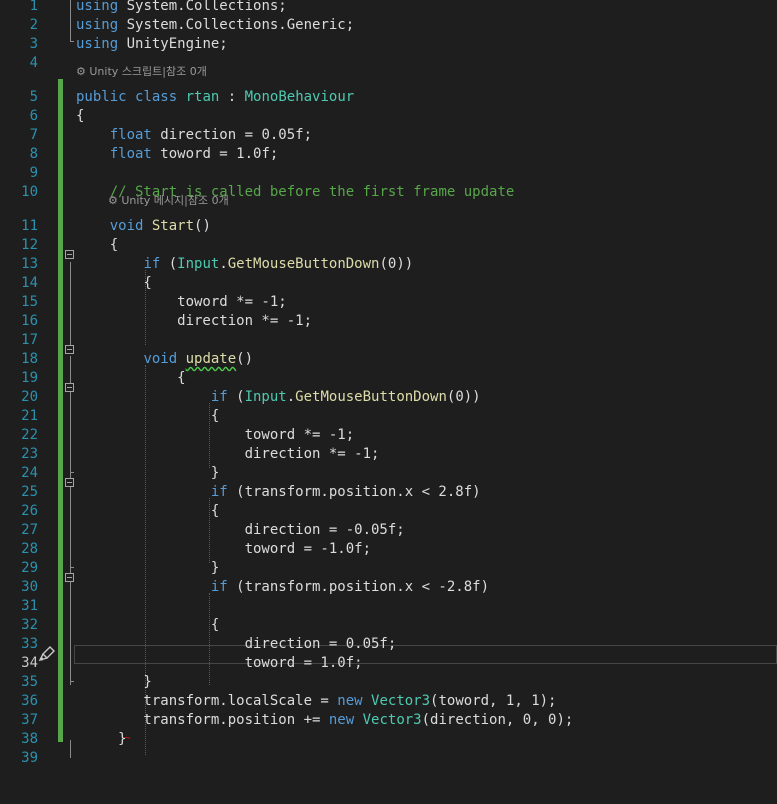 Image resolution: width=777 pixels, height=804 pixels. What do you see at coordinates (388, 682) in the screenshot?
I see `code-line: 35 }` at bounding box center [388, 682].